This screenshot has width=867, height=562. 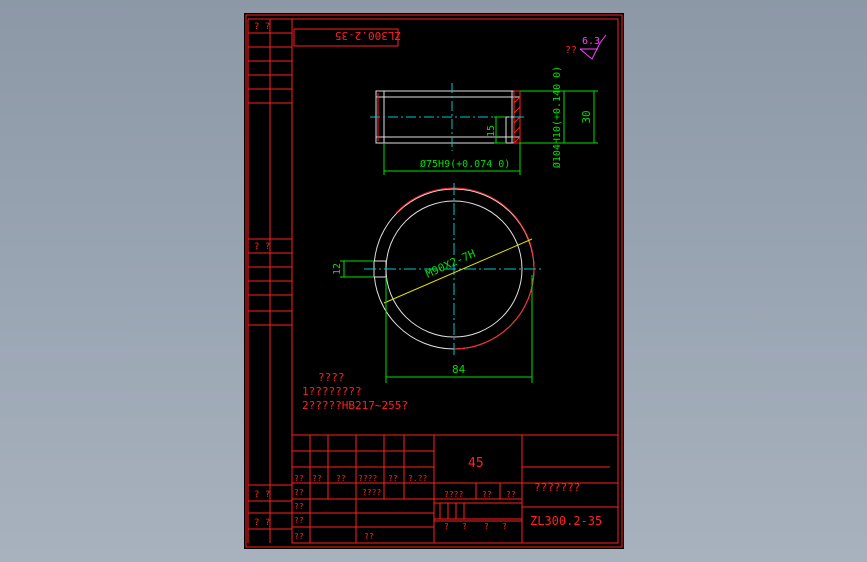 I want to click on dim-height: 30, so click(x=586, y=116).